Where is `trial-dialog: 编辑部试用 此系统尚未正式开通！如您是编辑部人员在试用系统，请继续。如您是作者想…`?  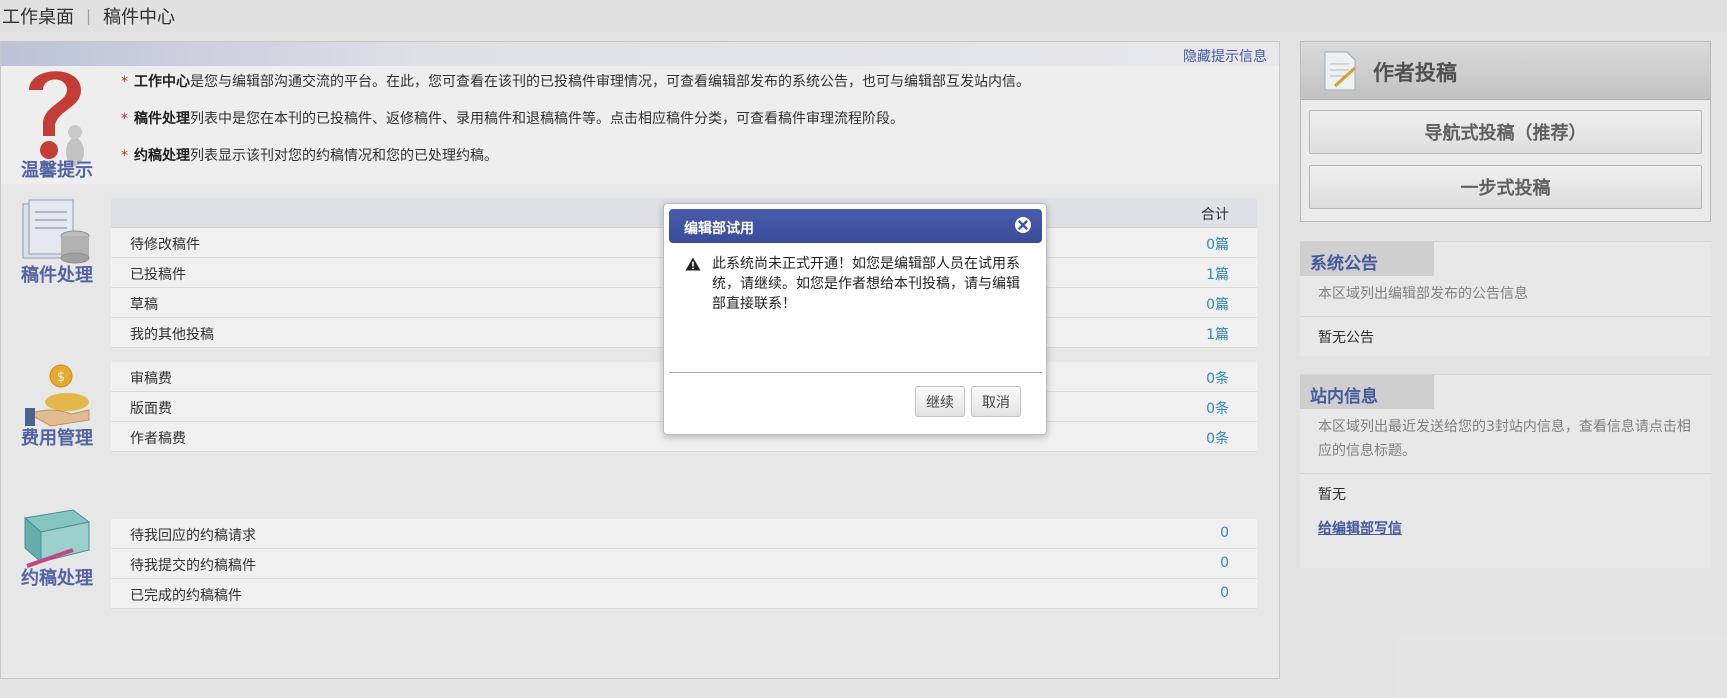 trial-dialog: 编辑部试用 此系统尚未正式开通！如您是编辑部人员在试用系统，请继续。如您是作者想… is located at coordinates (855, 319).